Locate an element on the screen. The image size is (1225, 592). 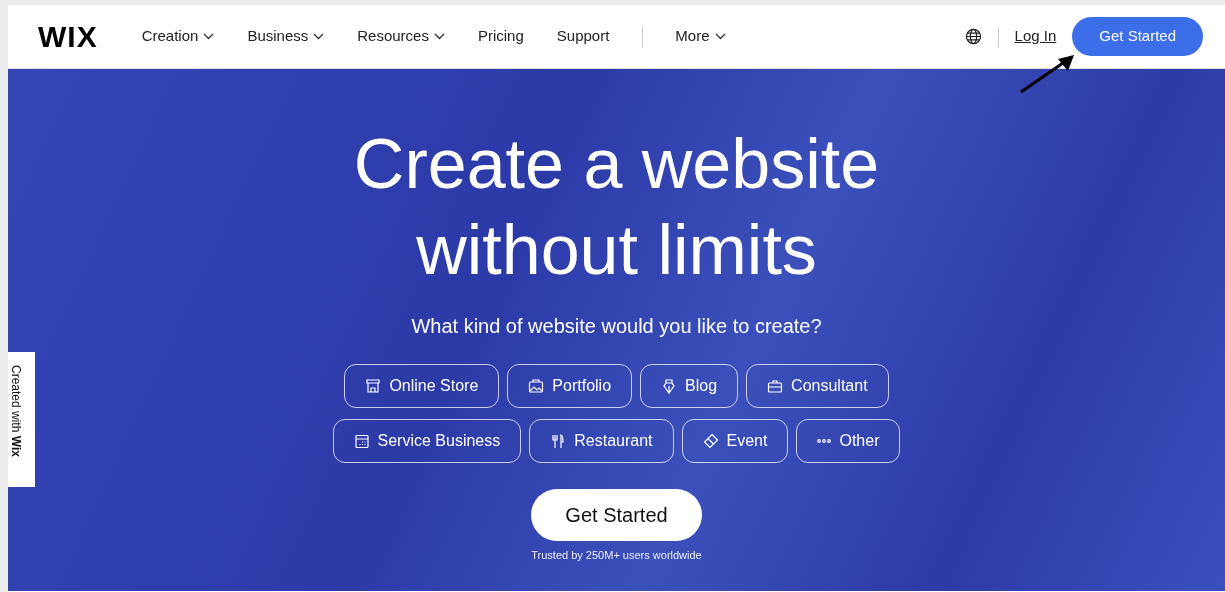
ticket-icon is located at coordinates (710, 441).